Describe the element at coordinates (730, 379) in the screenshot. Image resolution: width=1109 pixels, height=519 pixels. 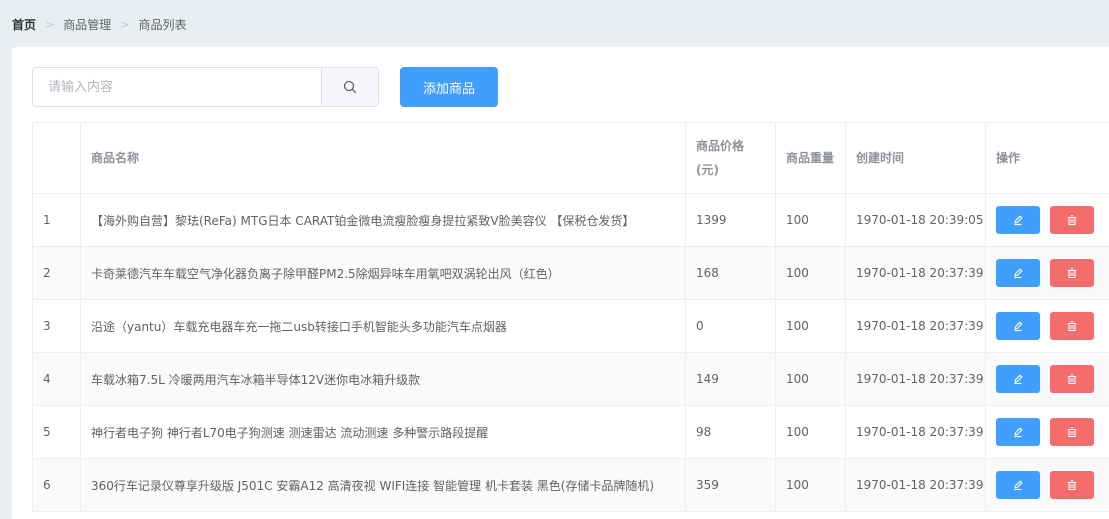
I see `cell-price: 149` at that location.